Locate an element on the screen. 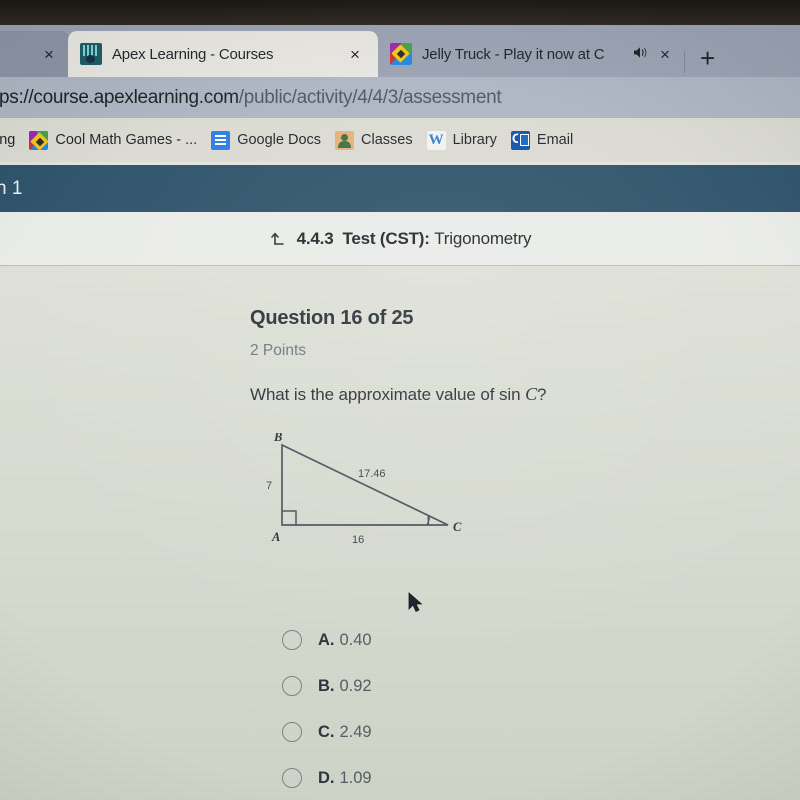 This screenshot has height=800, width=800. answer-option-a: A. 0.40 is located at coordinates (327, 640).